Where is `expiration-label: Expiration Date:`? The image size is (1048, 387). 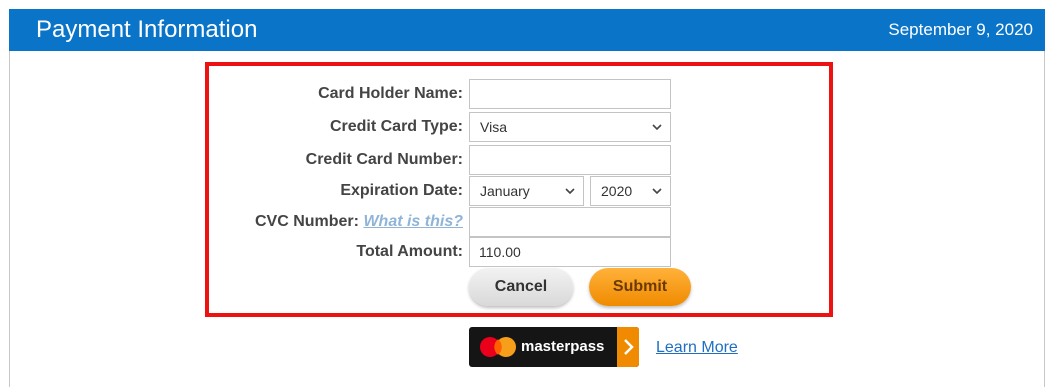 expiration-label: Expiration Date: is located at coordinates (401, 190).